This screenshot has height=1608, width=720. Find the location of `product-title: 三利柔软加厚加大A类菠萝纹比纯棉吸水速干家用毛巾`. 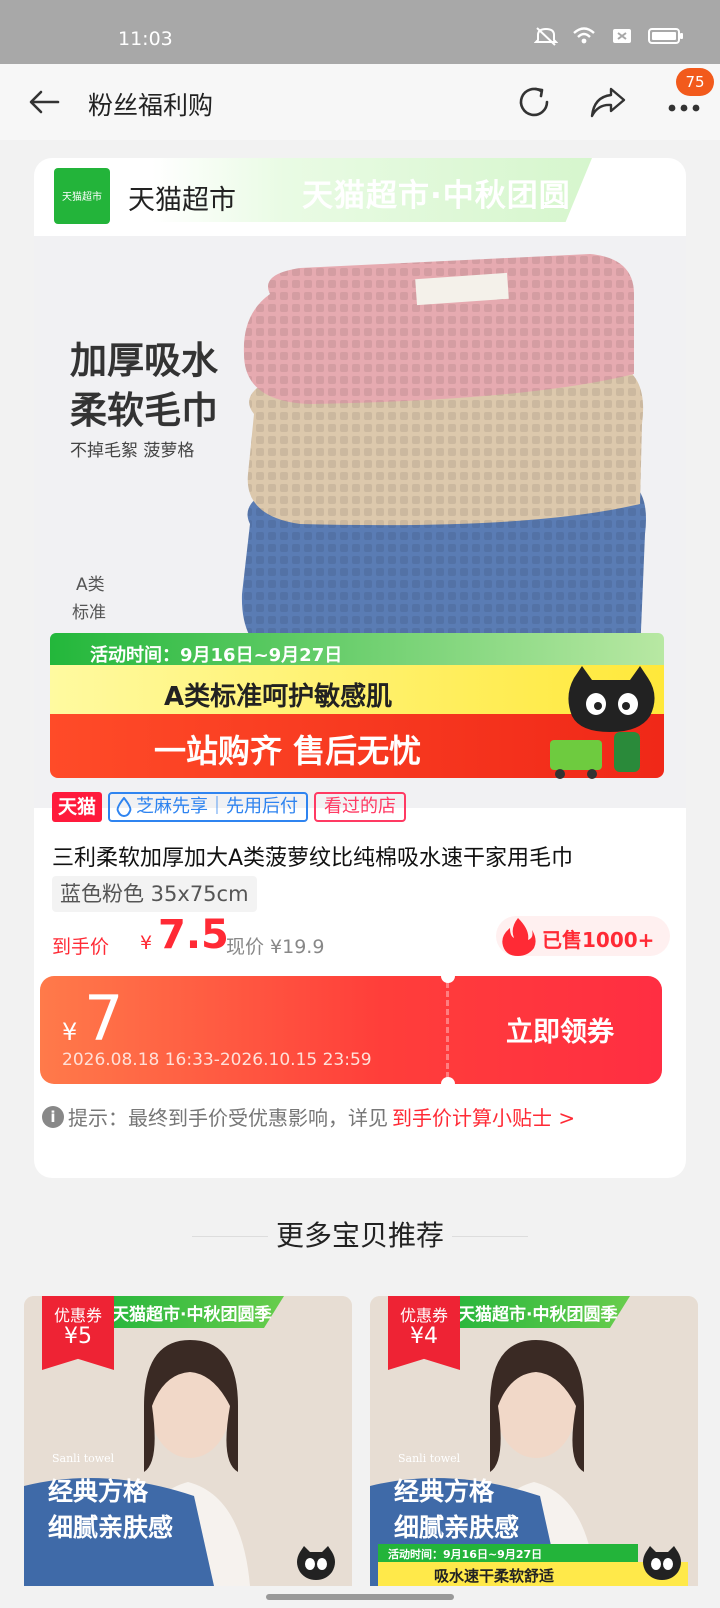

product-title: 三利柔软加厚加大A类菠萝纹比纯棉吸水速干家用毛巾 is located at coordinates (362, 856).